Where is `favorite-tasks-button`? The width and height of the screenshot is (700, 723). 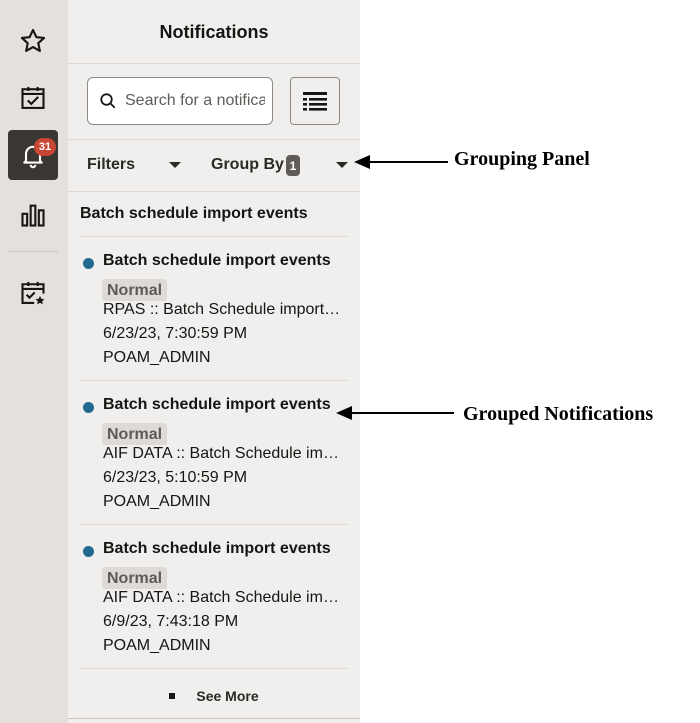 favorite-tasks-button is located at coordinates (33, 293).